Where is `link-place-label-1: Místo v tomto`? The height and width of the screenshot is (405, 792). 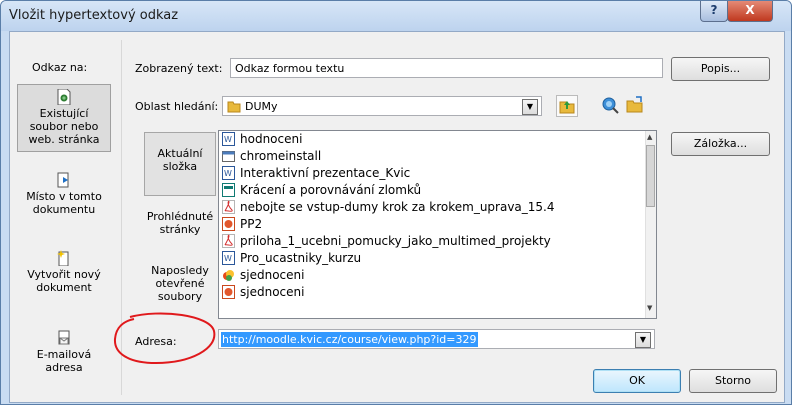 link-place-label-1: Místo v tomto is located at coordinates (64, 196).